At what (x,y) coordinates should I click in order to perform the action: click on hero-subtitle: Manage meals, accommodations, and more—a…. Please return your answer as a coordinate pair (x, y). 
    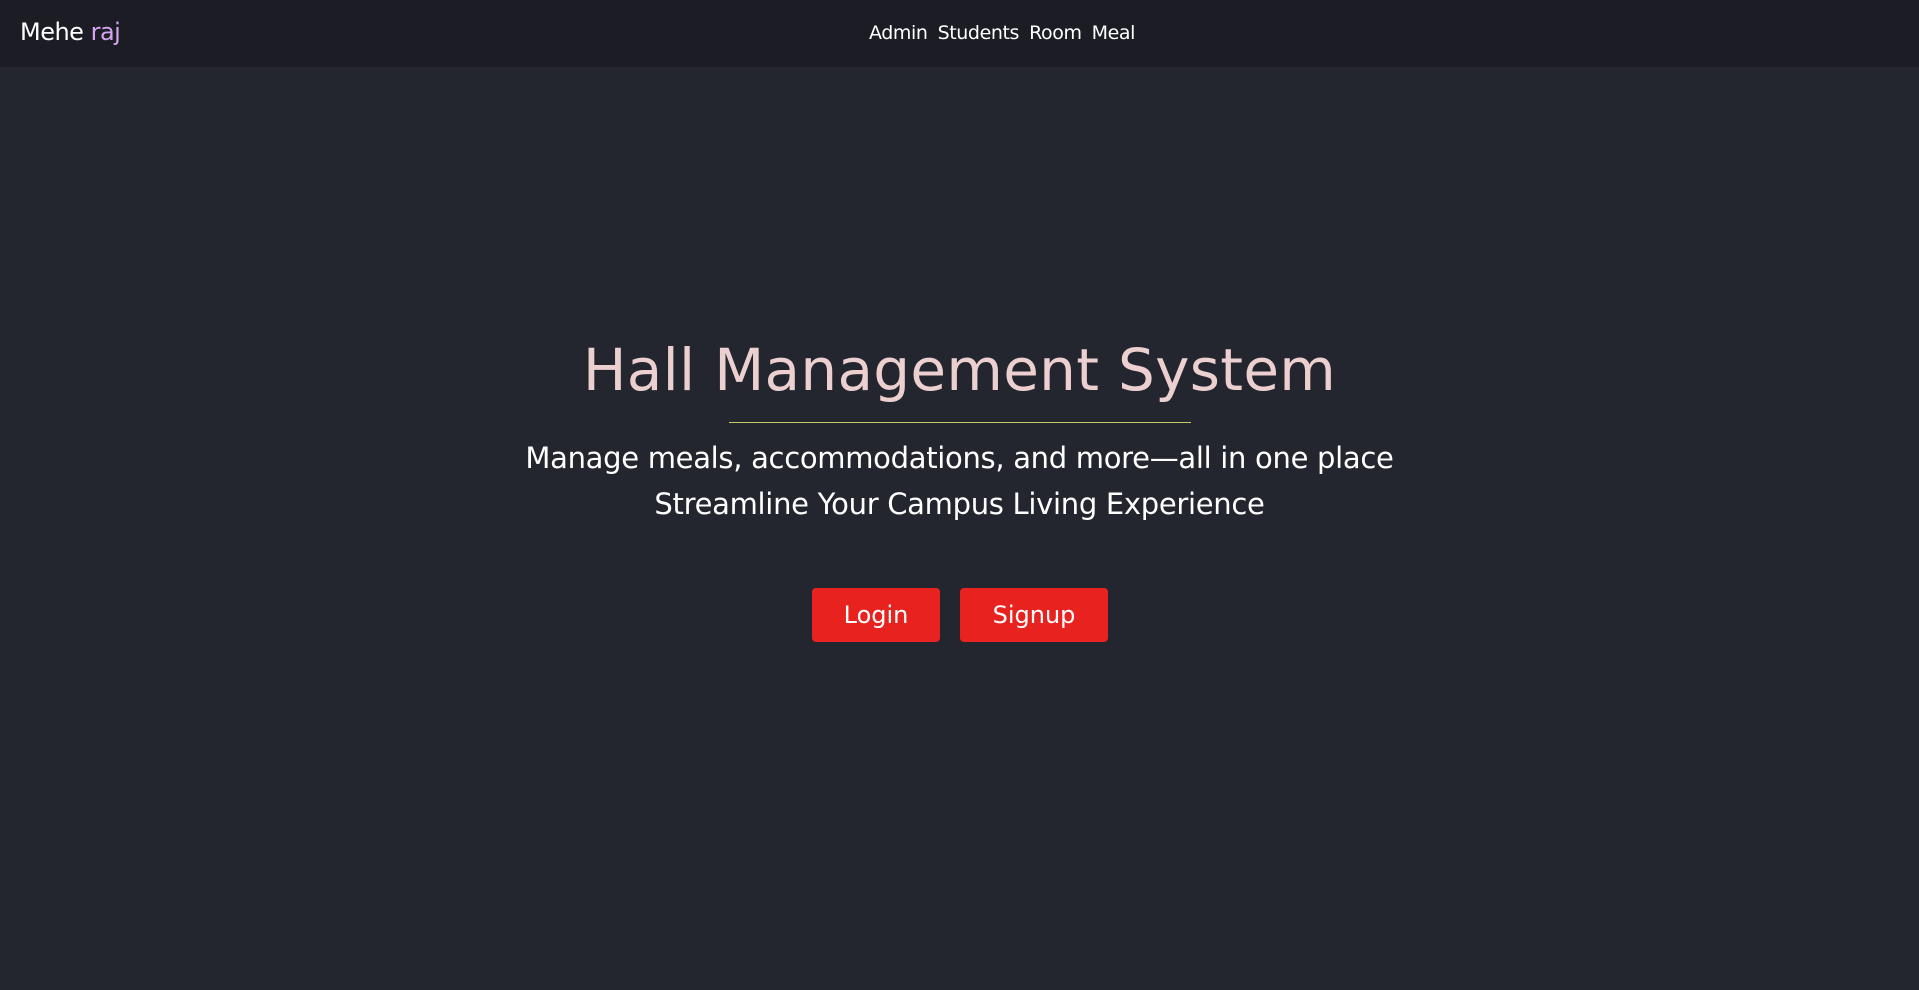
    Looking at the image, I should click on (959, 481).